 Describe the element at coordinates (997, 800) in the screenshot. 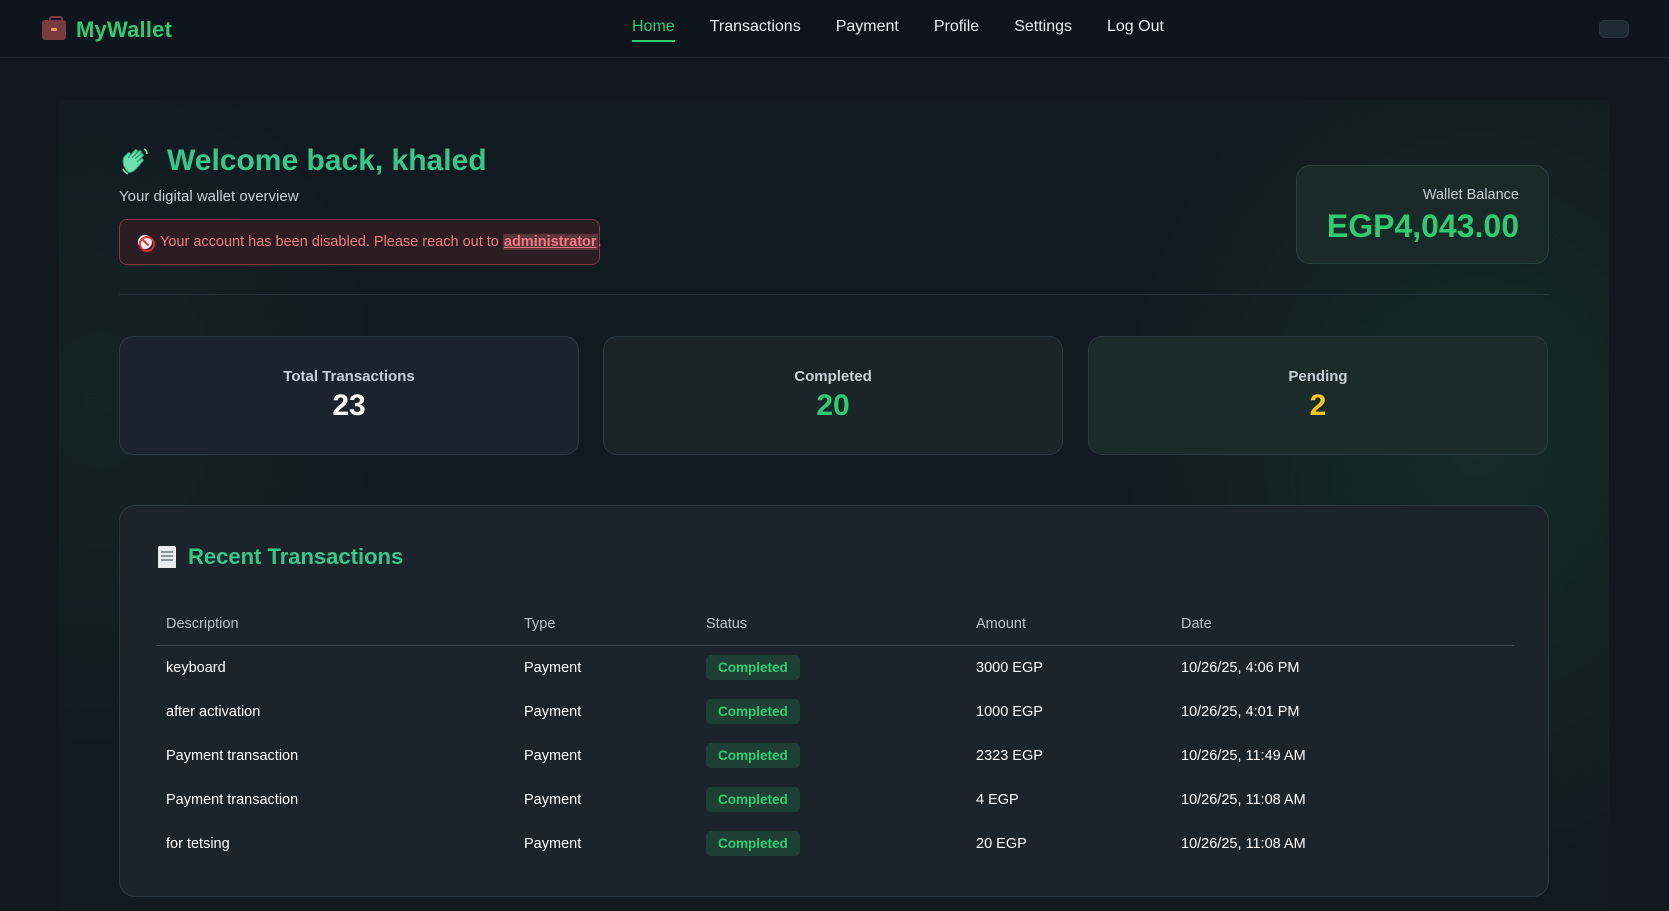

I see `cell-amount: 4 EGP` at that location.